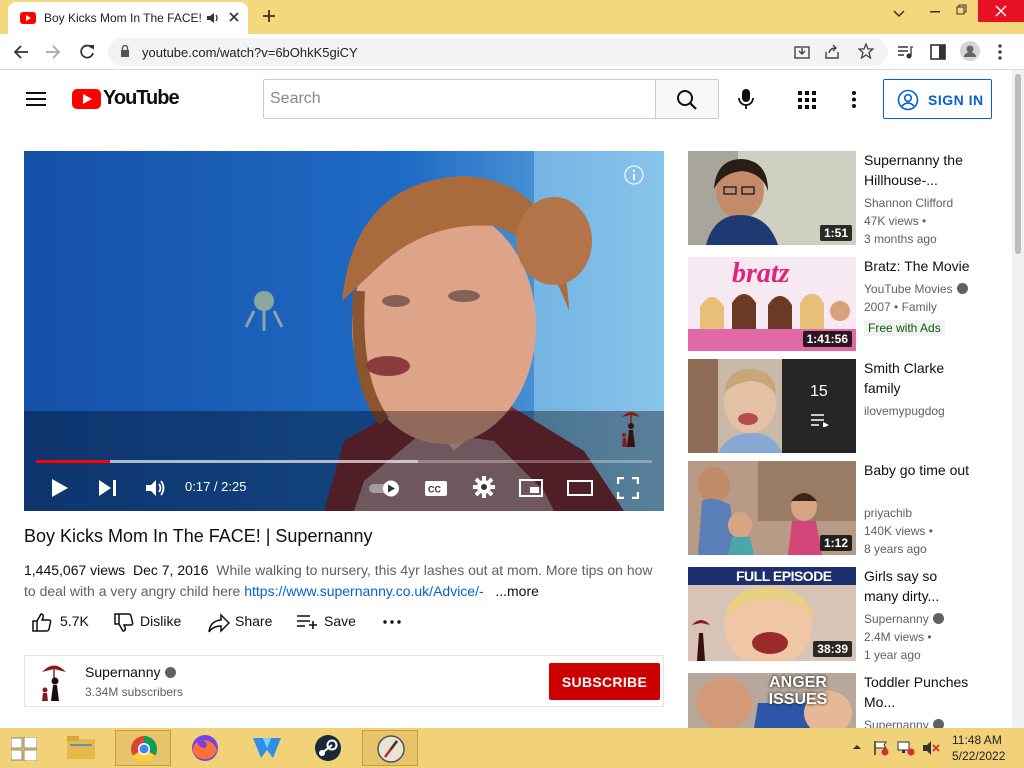 The height and width of the screenshot is (768, 1024). I want to click on video-thumbnail: 1:12, so click(772, 508).